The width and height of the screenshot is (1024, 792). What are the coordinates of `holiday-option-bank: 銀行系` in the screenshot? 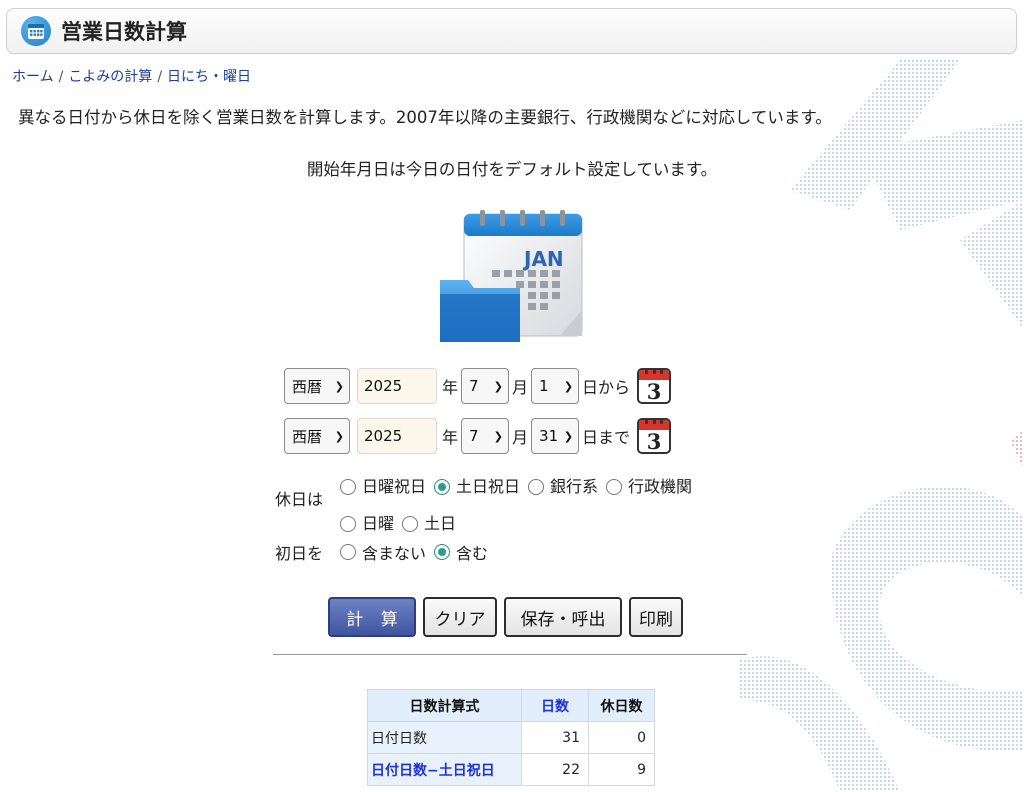 It's located at (563, 487).